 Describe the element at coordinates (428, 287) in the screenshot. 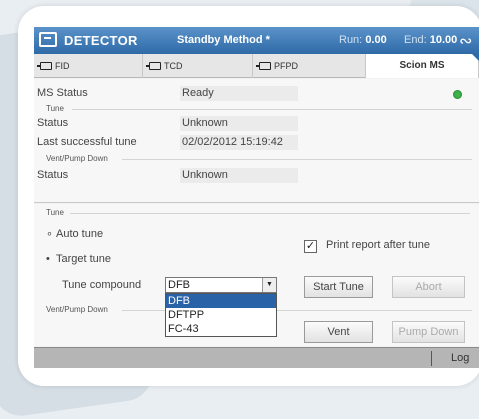

I see `abort-button: Abort` at that location.